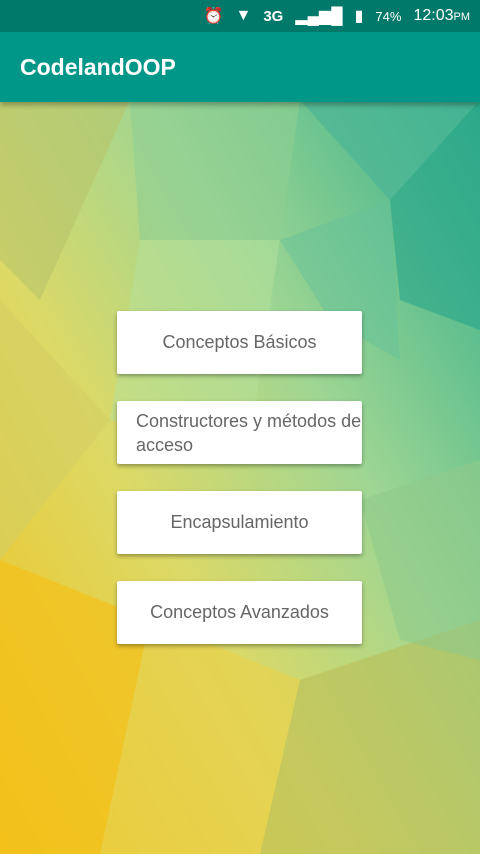 The height and width of the screenshot is (854, 480). What do you see at coordinates (239, 342) in the screenshot?
I see `conceptos-basicos-button: Conceptos Básicos` at bounding box center [239, 342].